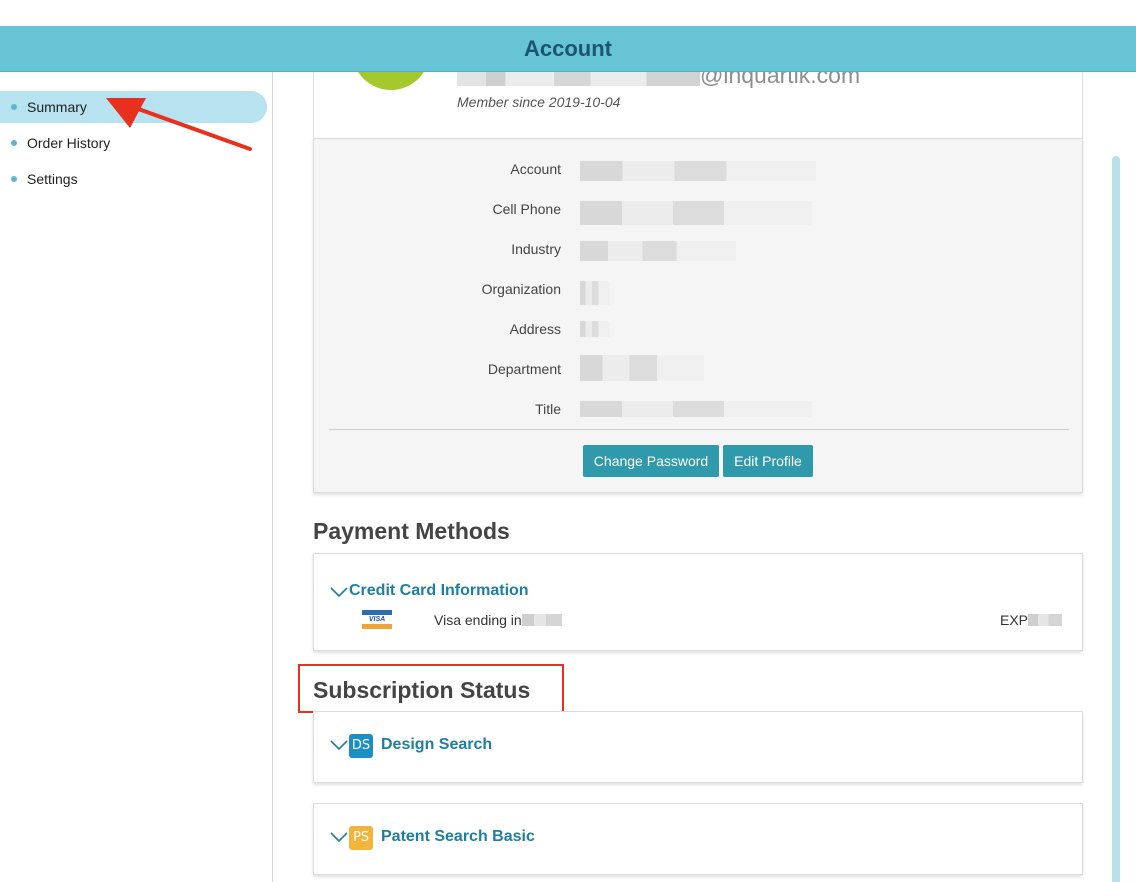  Describe the element at coordinates (1116, 519) in the screenshot. I see `scrollbar` at that location.